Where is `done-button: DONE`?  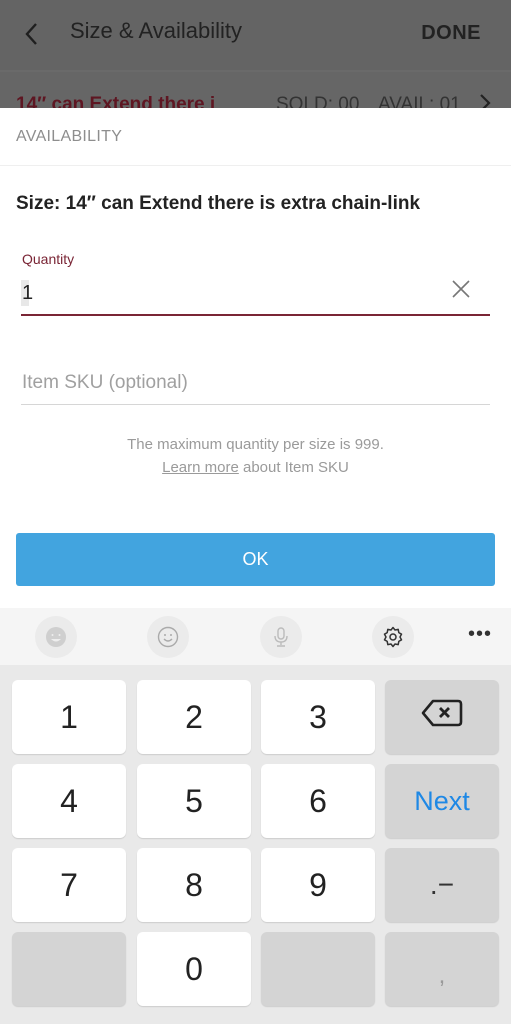 done-button: DONE is located at coordinates (451, 33).